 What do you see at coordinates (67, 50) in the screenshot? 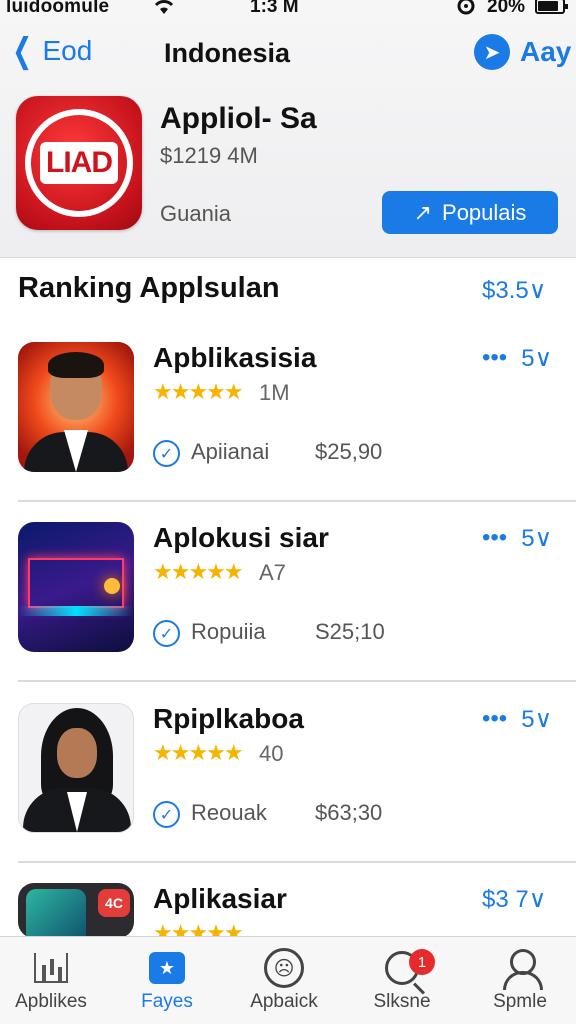
I see `back-label: Eod` at bounding box center [67, 50].